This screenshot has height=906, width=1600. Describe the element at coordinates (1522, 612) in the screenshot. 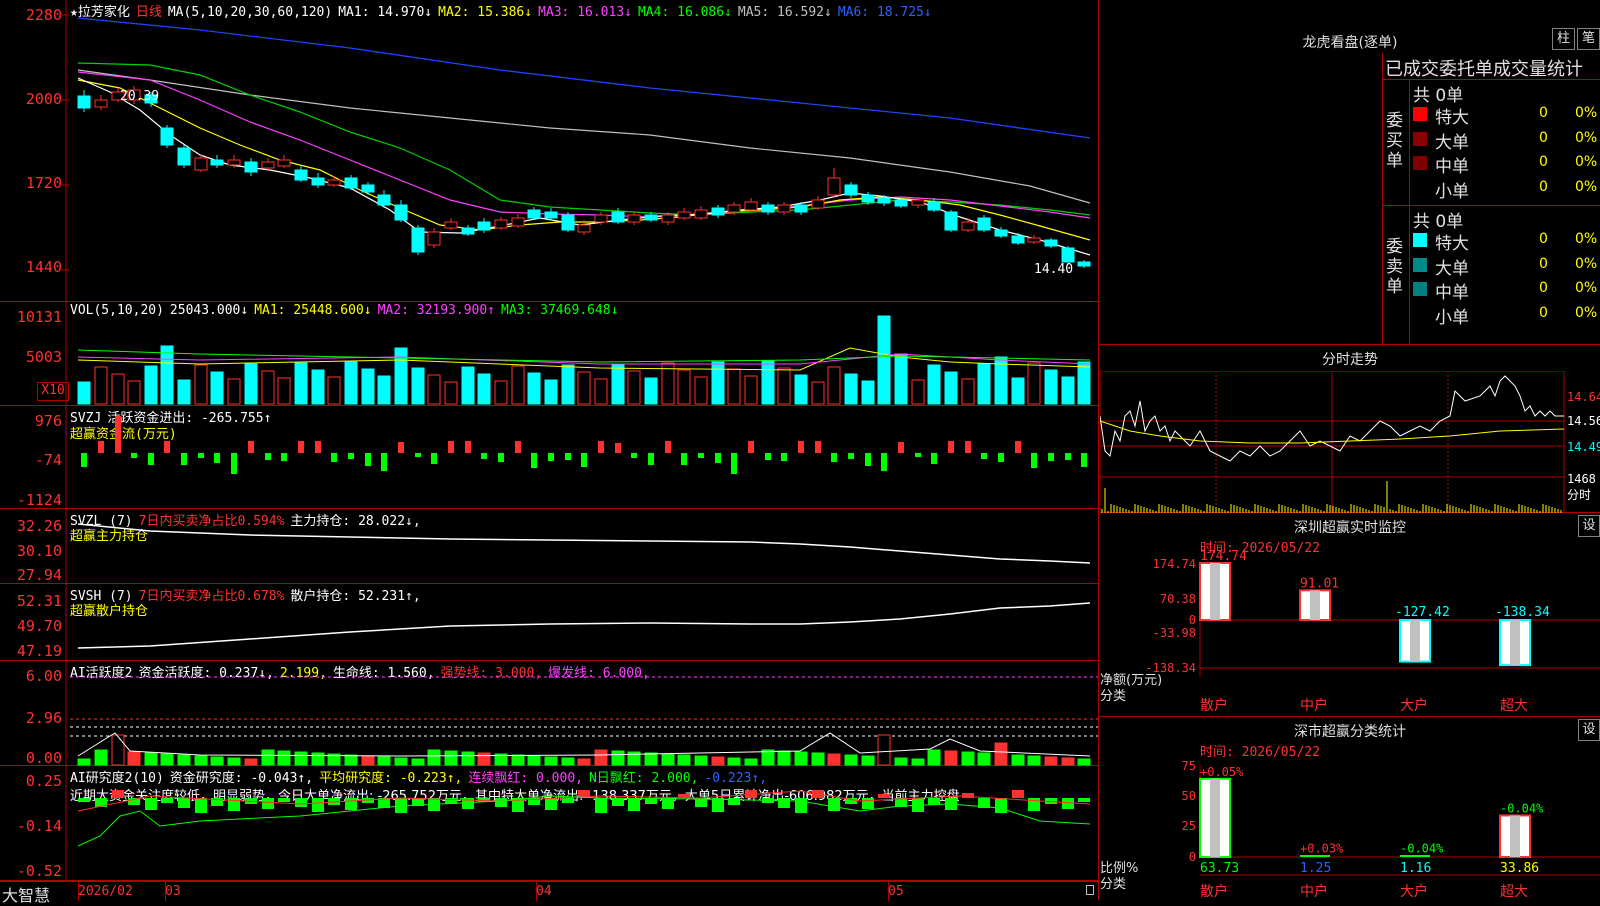

I see `monitor-value-label: -138.34` at that location.